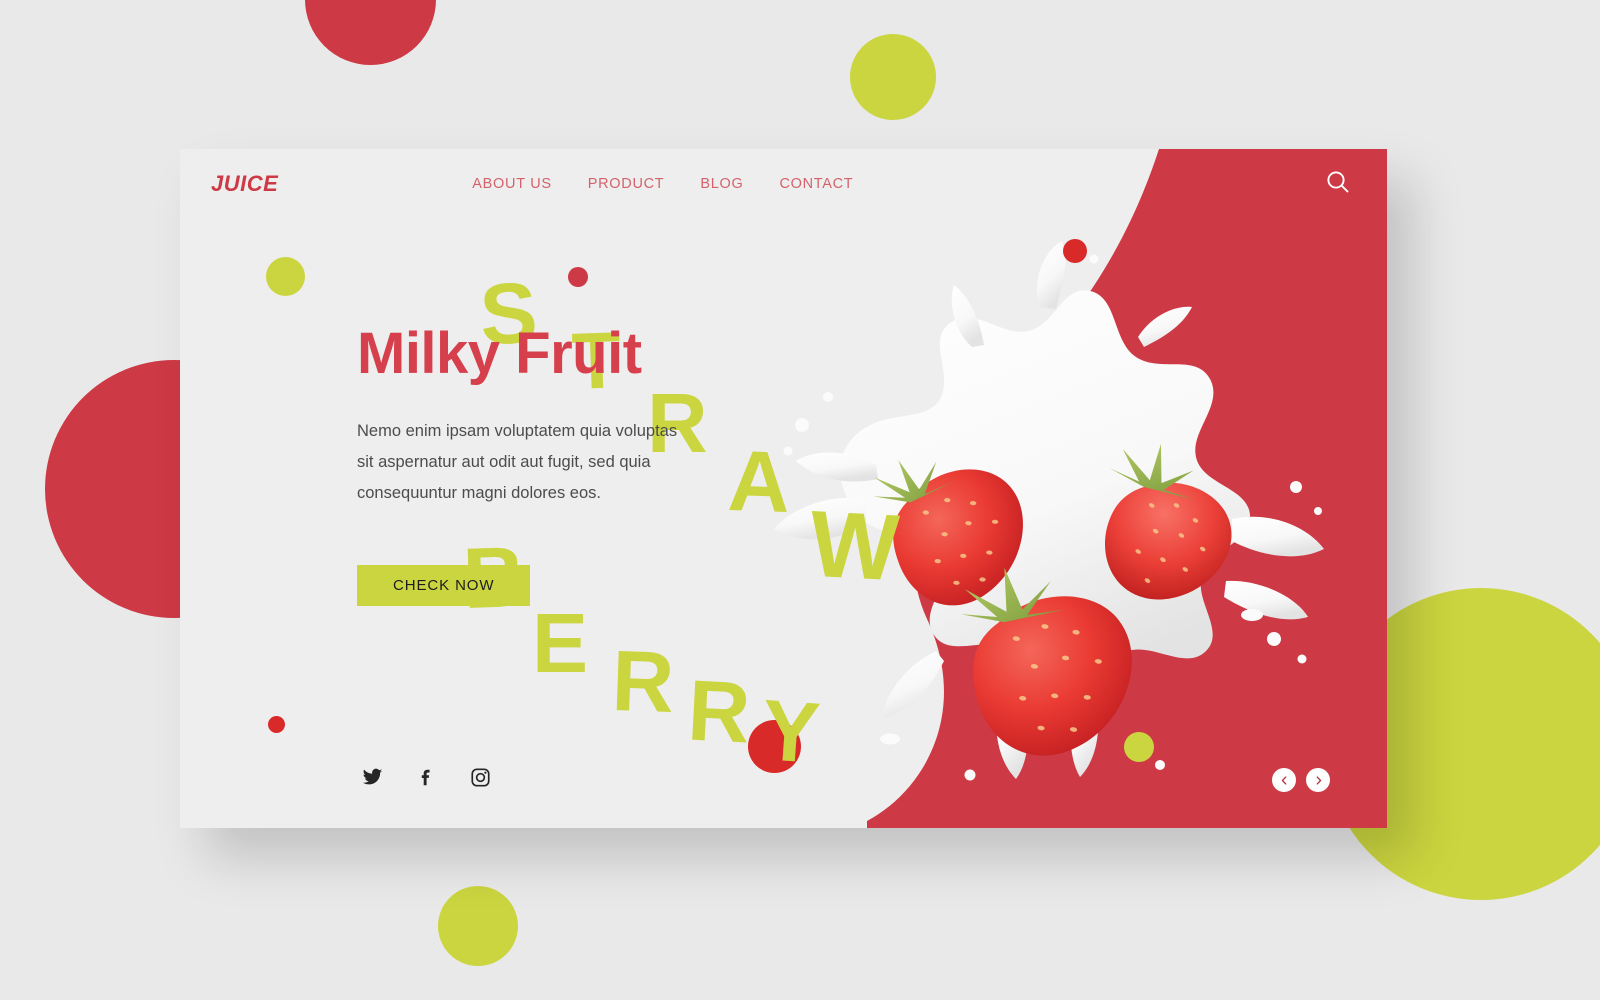 This screenshot has height=1000, width=1600. I want to click on background-circle-red-top, so click(370, 32).